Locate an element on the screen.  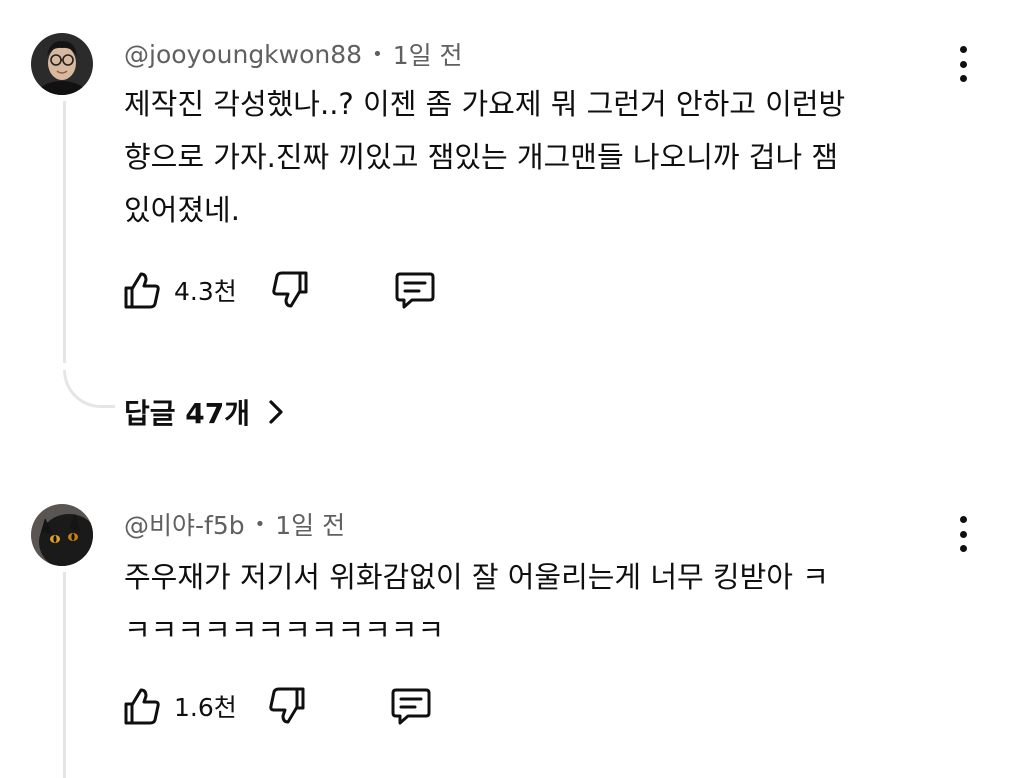
comment-meta: @jooyoungkwon88 • 1일 전 is located at coordinates (293, 54).